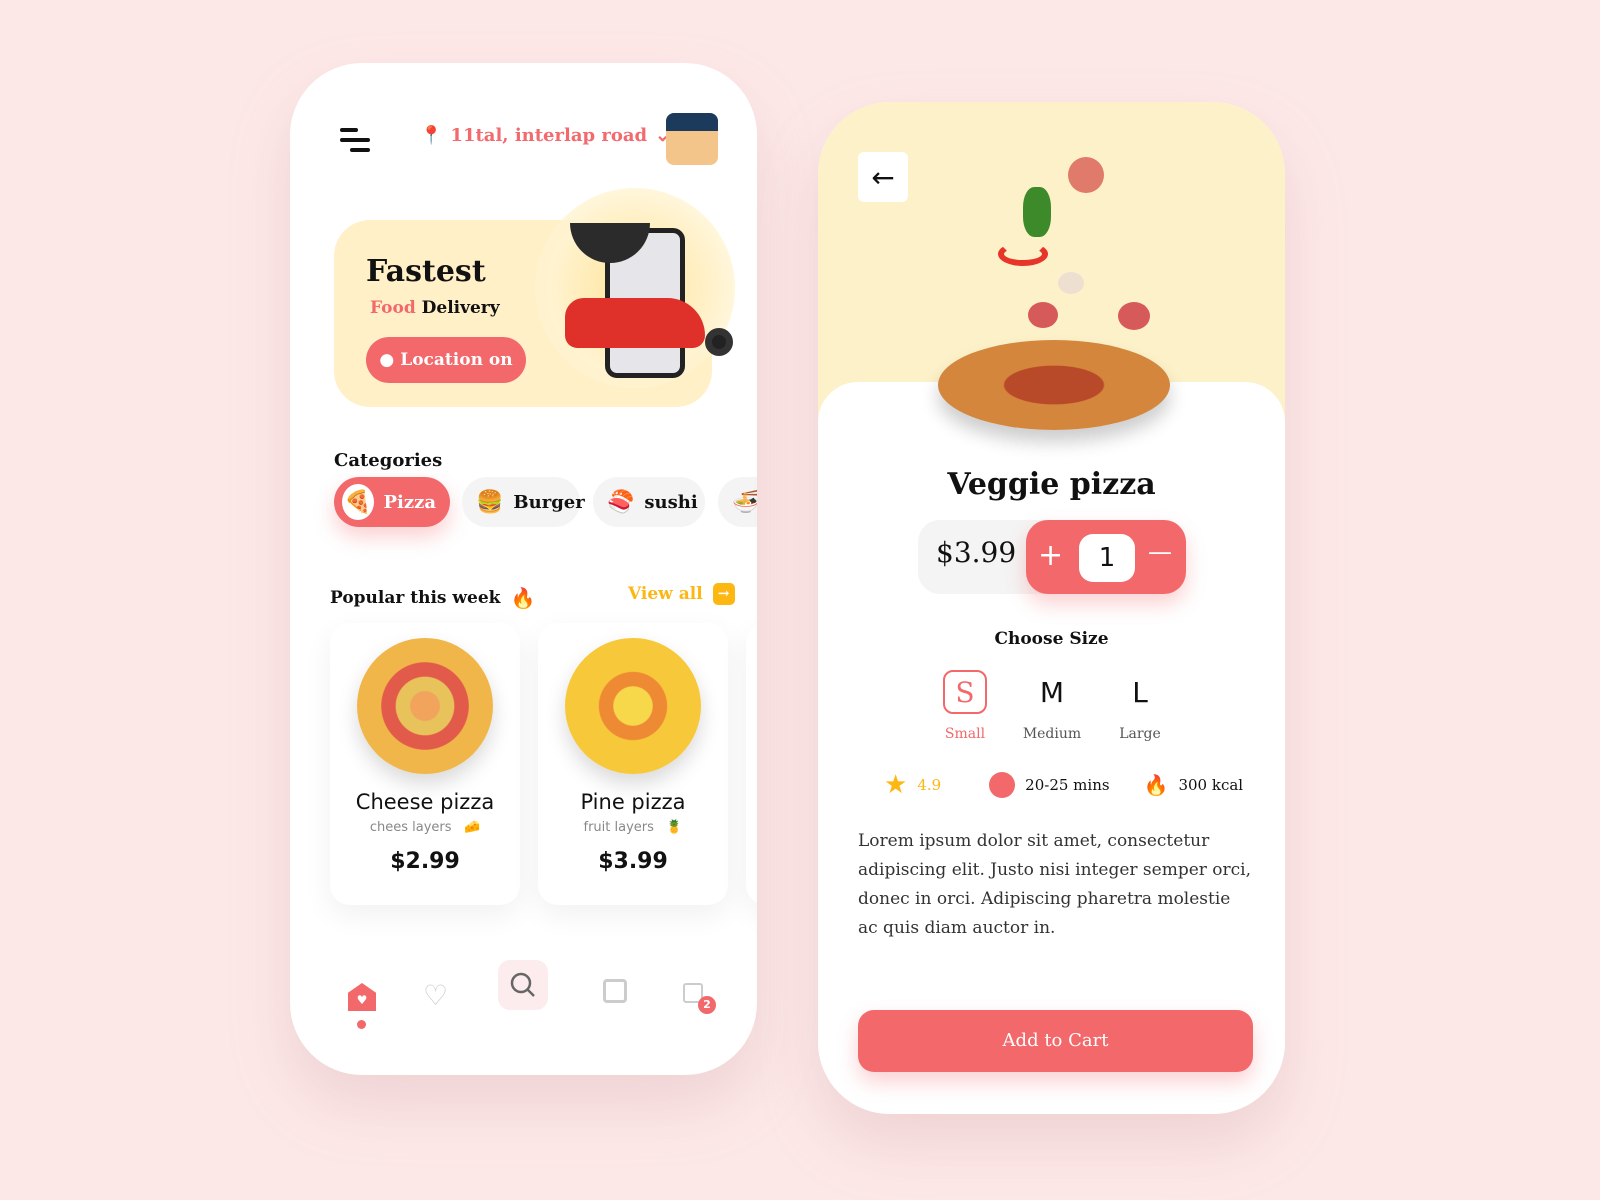 The image size is (1600, 1200). I want to click on item-desc: chees layers, so click(410, 827).